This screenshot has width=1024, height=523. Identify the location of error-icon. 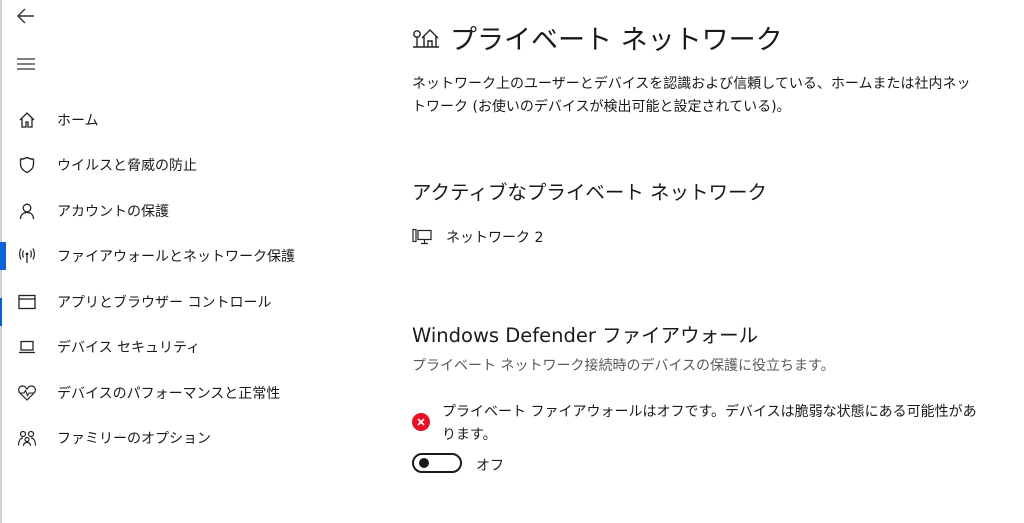
(421, 422).